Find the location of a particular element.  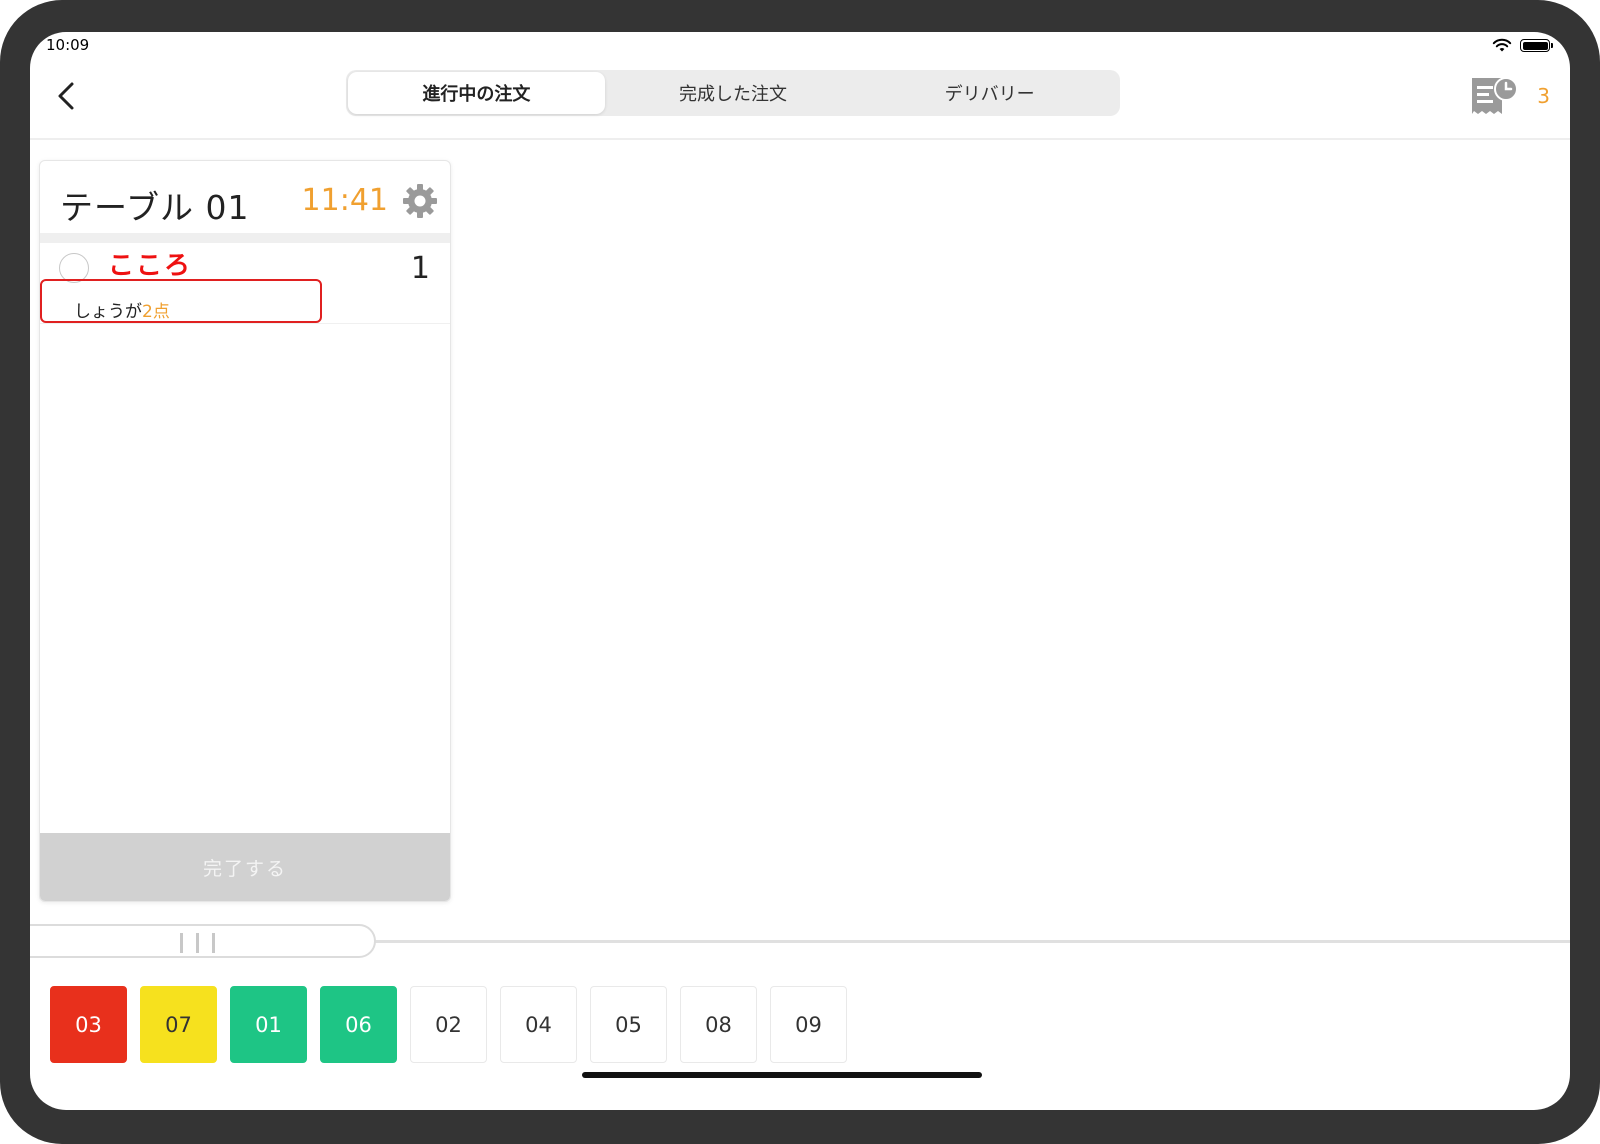

receipt-count-badge: 3 is located at coordinates (1543, 96).